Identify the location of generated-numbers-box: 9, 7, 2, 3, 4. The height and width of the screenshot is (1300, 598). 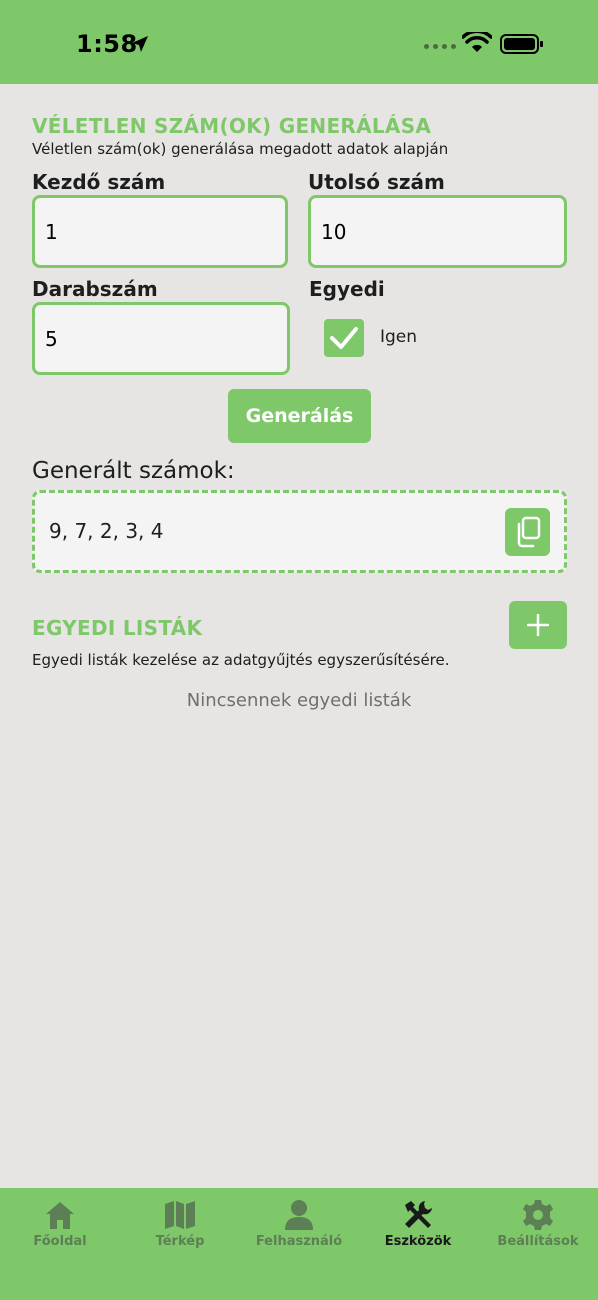
(299, 531).